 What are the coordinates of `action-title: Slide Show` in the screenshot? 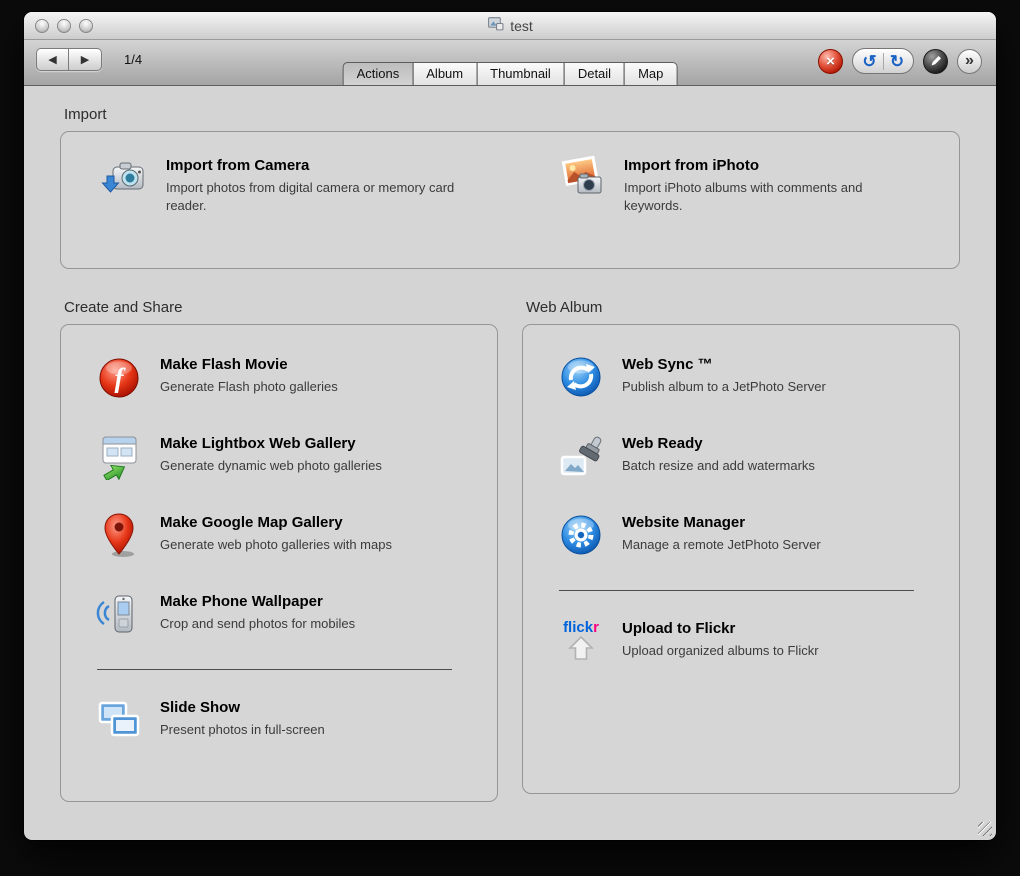 It's located at (200, 707).